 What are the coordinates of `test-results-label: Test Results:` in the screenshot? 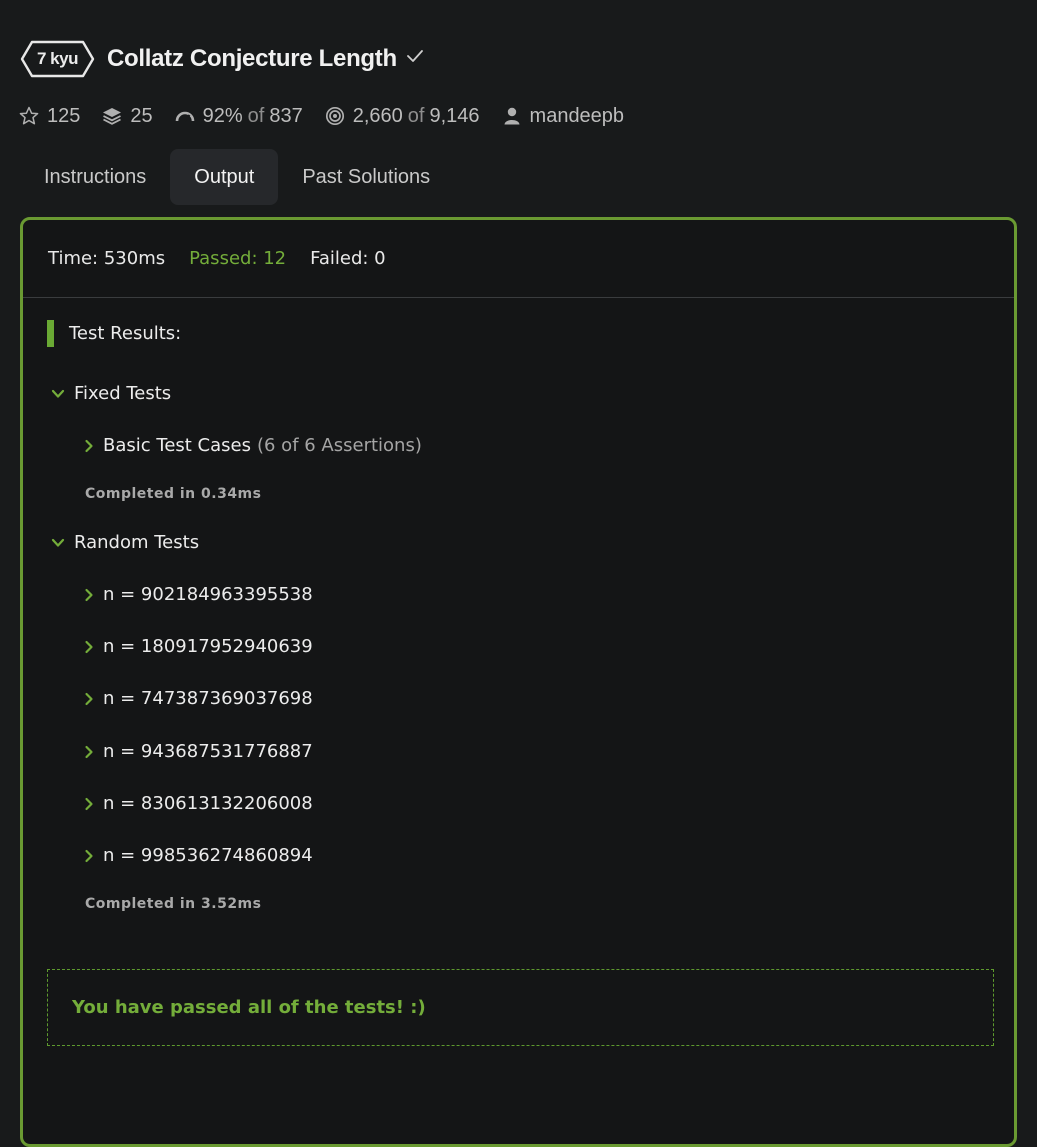 It's located at (125, 333).